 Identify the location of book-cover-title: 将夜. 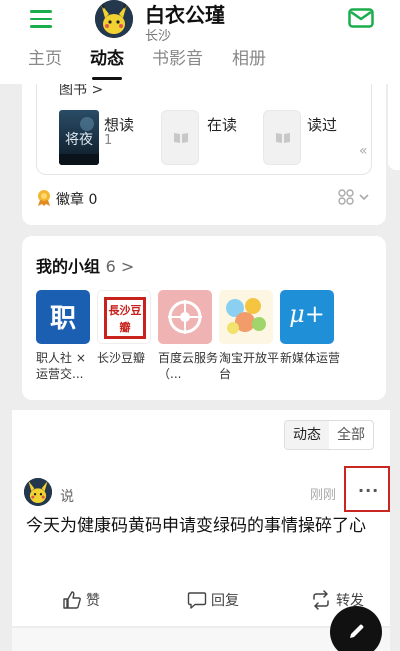
(79, 140).